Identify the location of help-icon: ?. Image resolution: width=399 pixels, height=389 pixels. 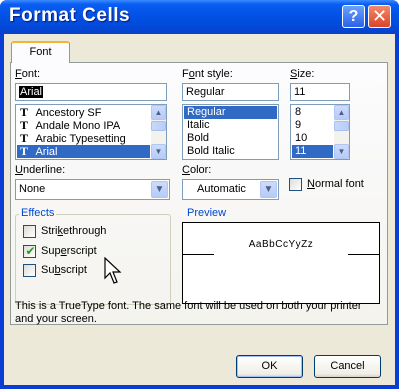
(353, 16).